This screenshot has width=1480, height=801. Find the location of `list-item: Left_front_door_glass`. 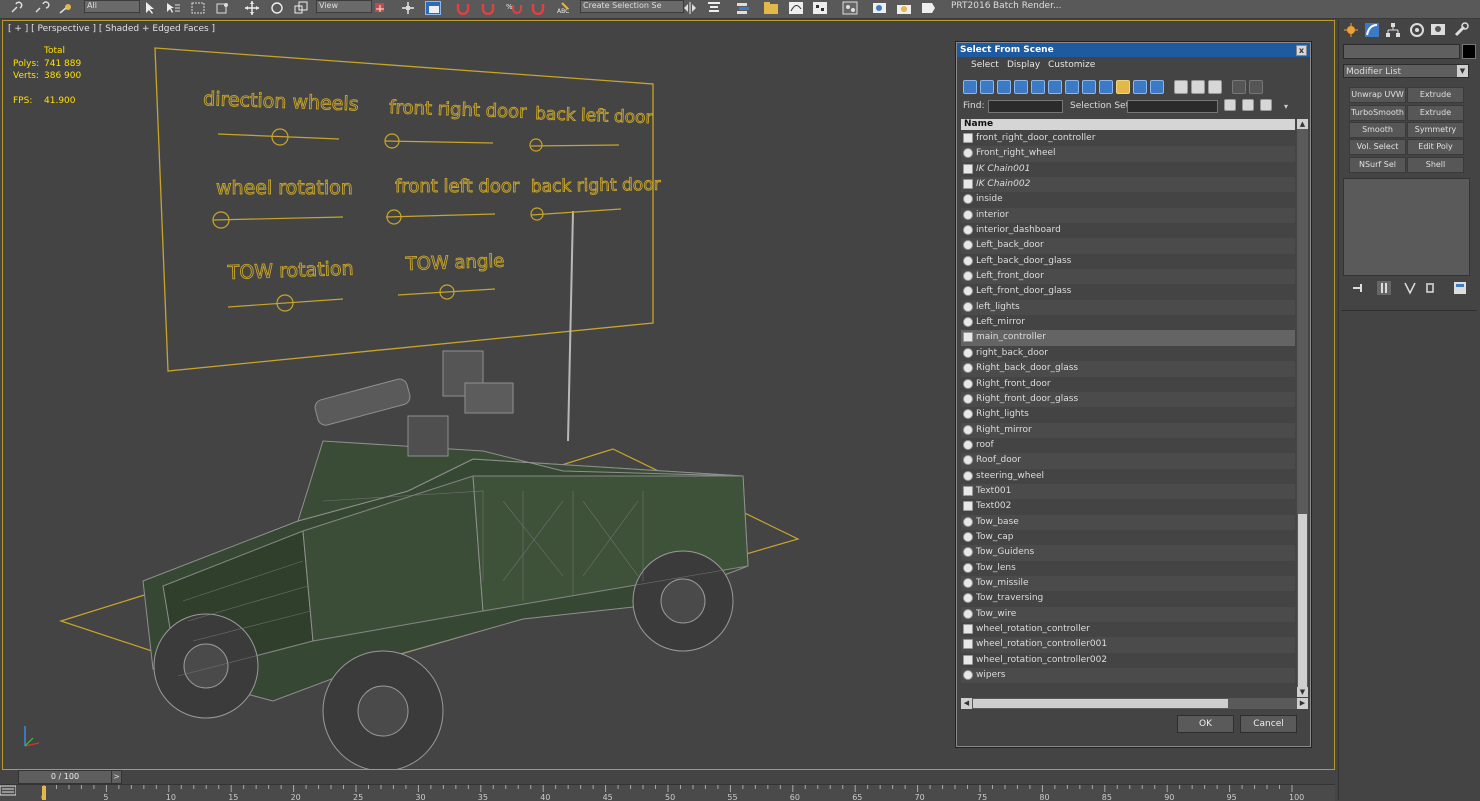

list-item: Left_front_door_glass is located at coordinates (1128, 291).